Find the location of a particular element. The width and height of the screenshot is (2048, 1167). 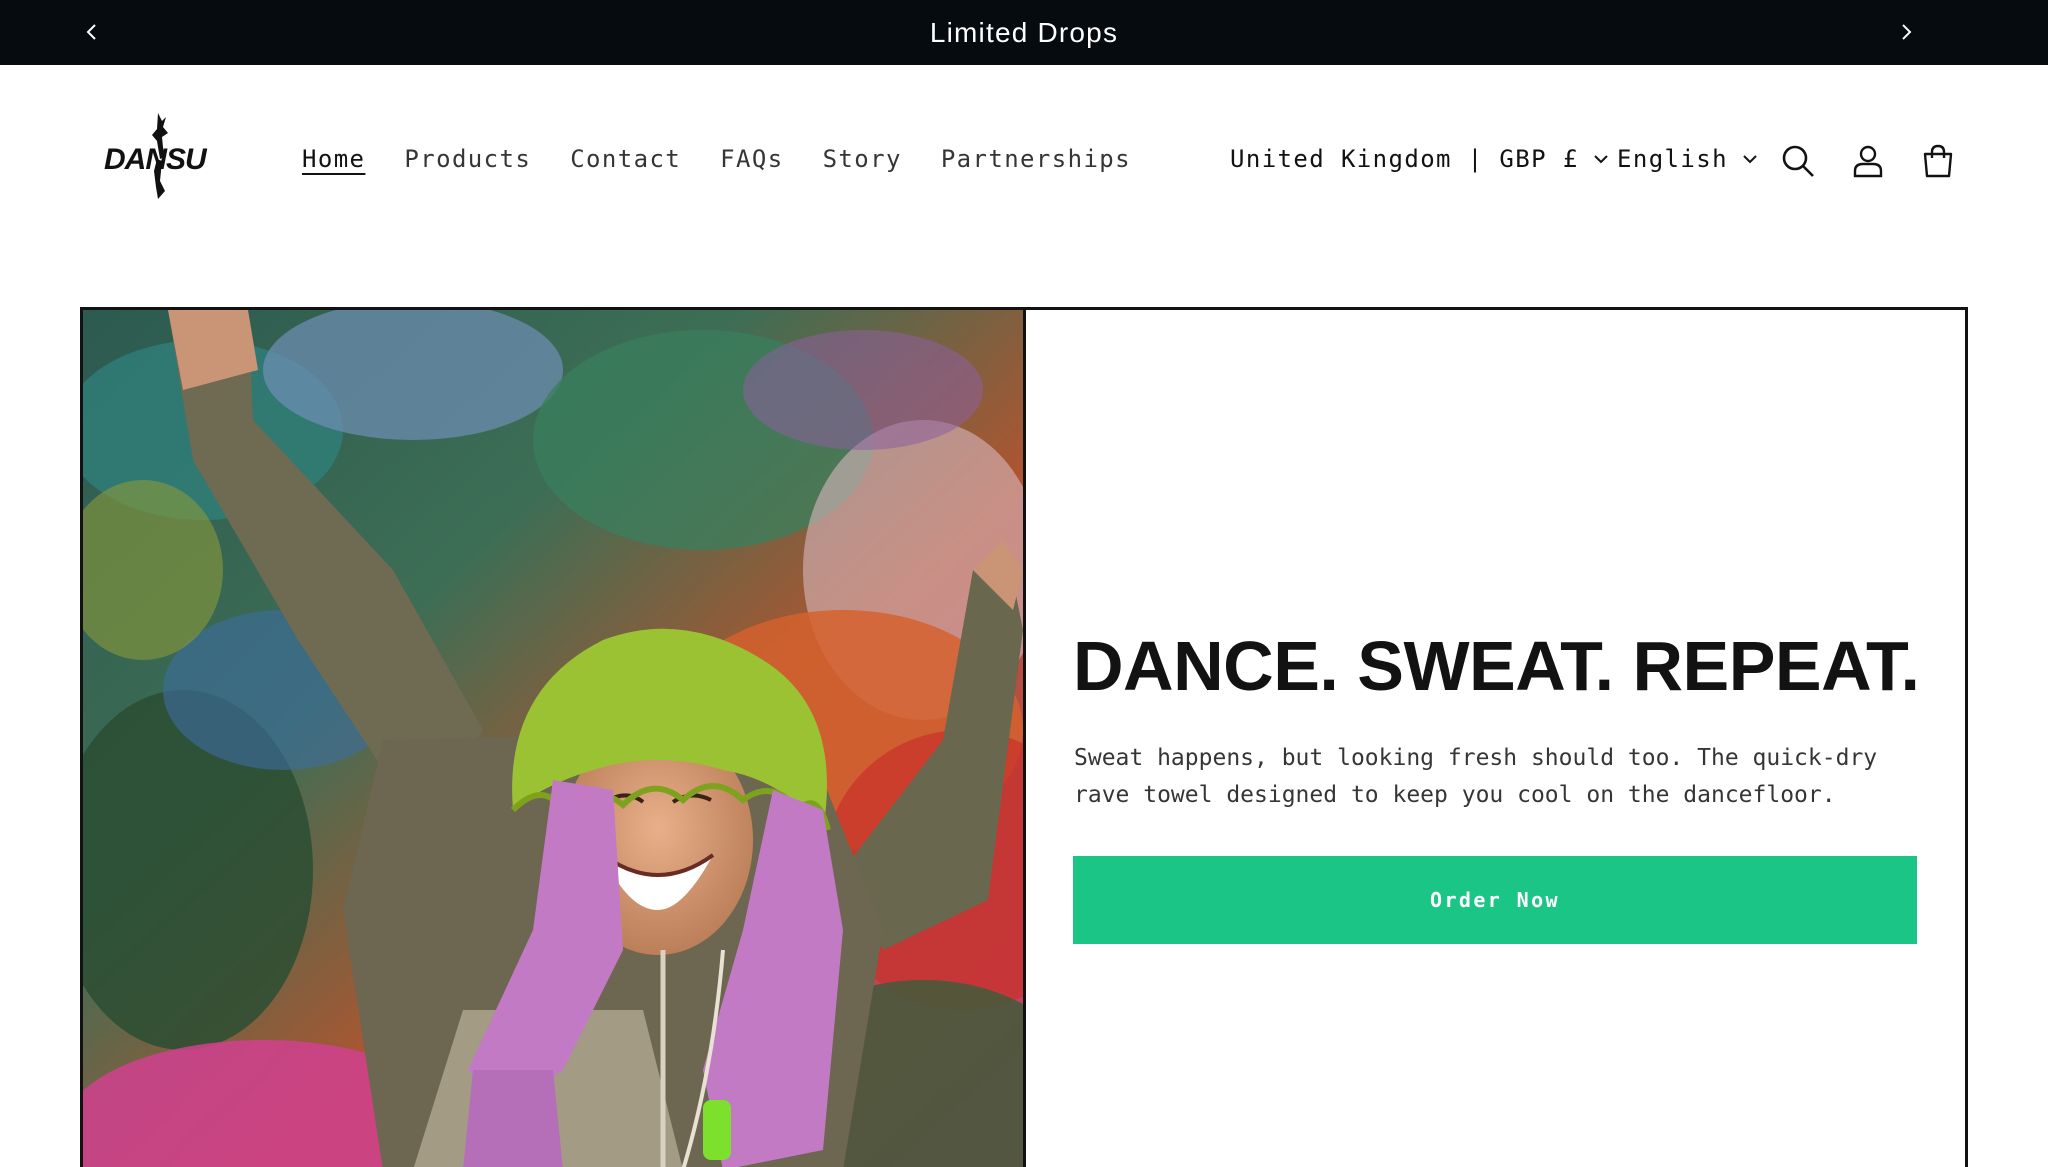

announcement-text: Limited Drops is located at coordinates (1024, 32).